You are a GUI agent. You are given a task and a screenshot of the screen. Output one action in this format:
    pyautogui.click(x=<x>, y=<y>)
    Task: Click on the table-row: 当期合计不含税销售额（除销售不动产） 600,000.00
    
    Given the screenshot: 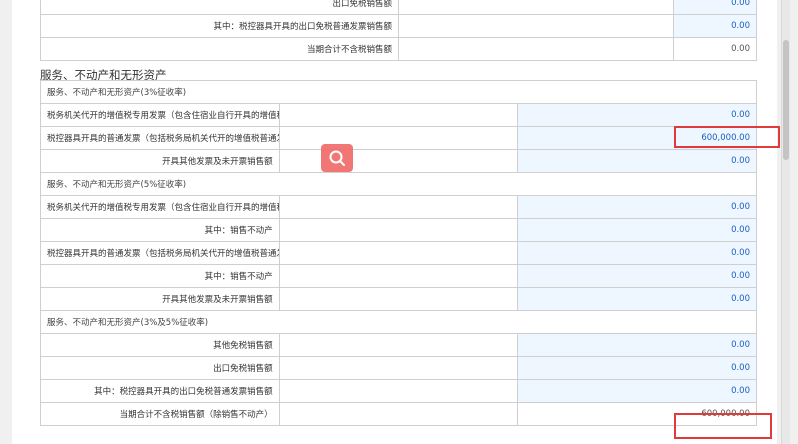 What is the action you would take?
    pyautogui.click(x=398, y=414)
    